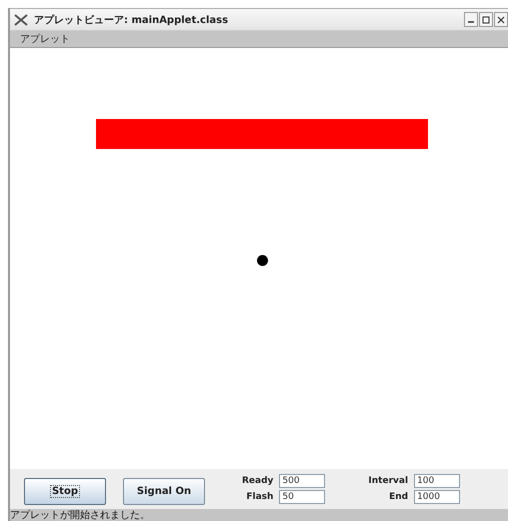 The width and height of the screenshot is (508, 521). What do you see at coordinates (262, 260) in the screenshot?
I see `circle-dot` at bounding box center [262, 260].